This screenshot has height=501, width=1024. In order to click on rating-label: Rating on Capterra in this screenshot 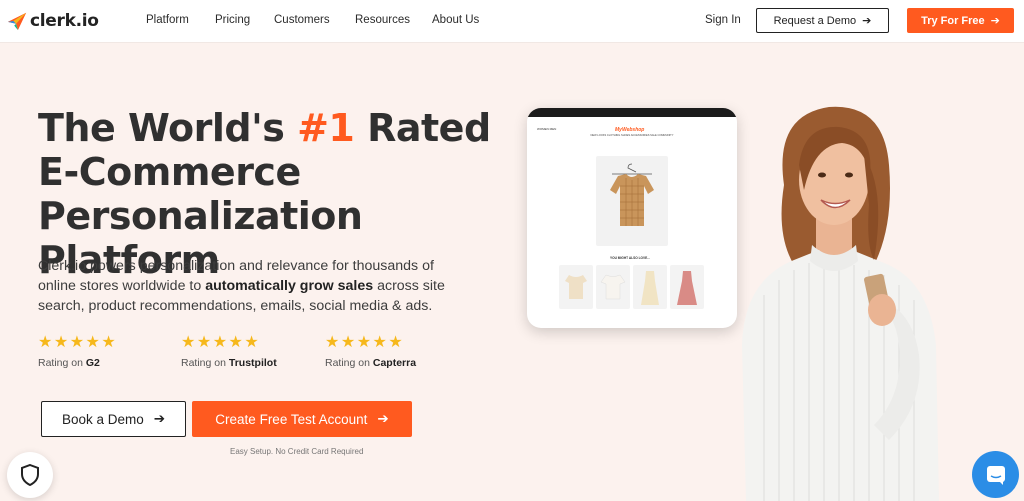, I will do `click(370, 363)`.